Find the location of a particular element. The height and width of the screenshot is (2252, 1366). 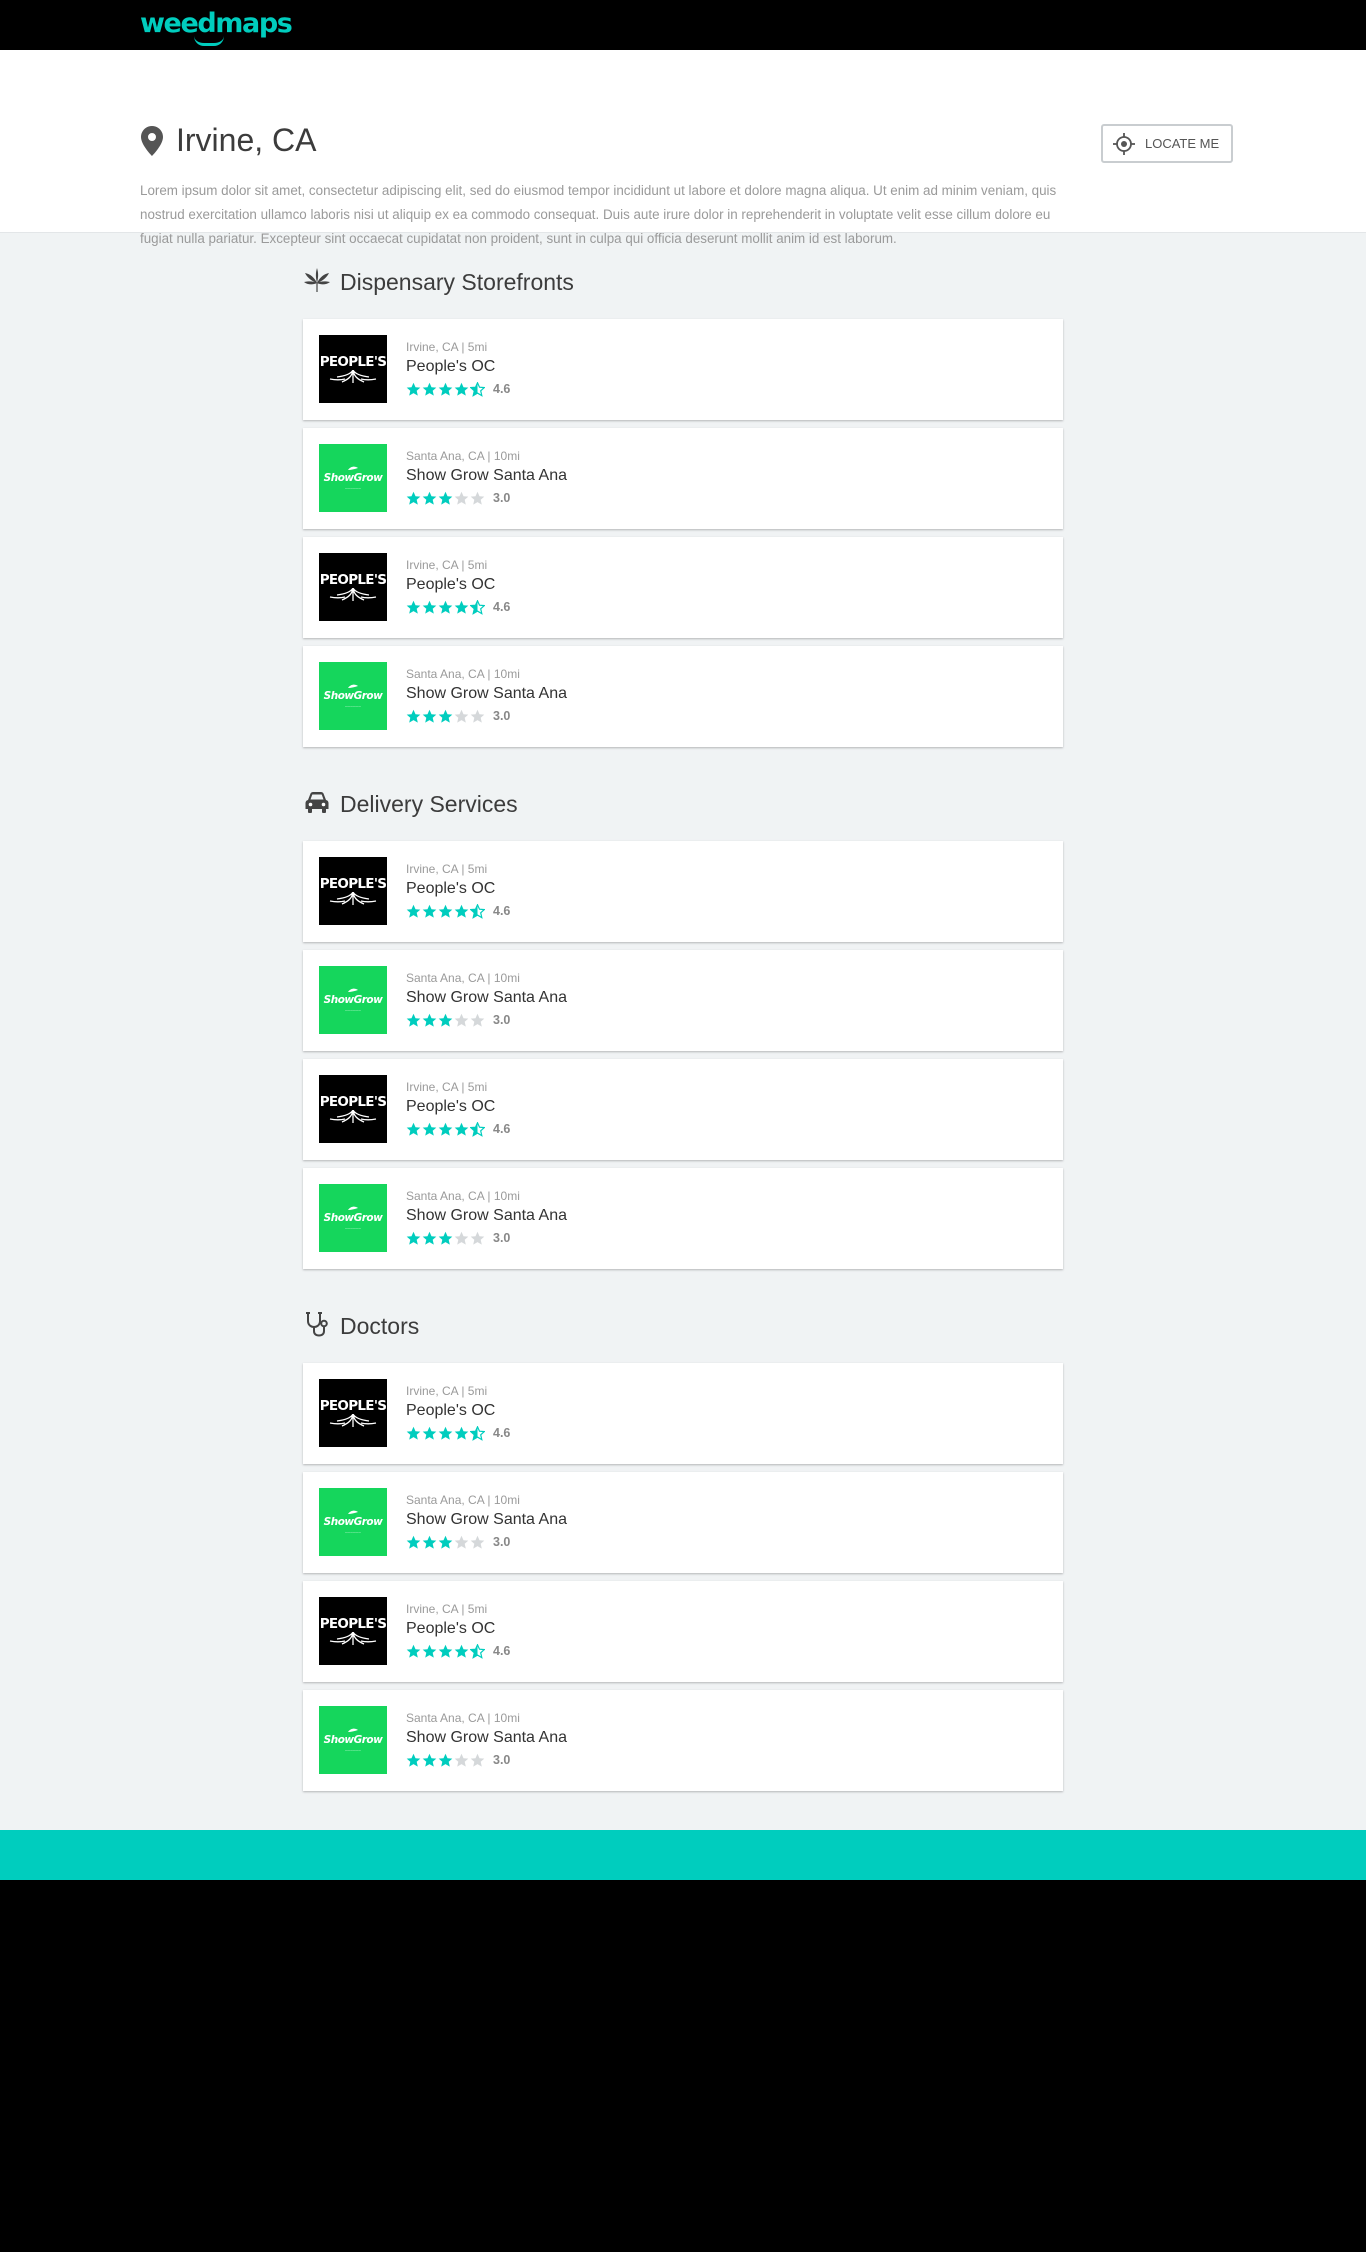

peoples-logo: PEOPLE'S is located at coordinates (353, 1109).